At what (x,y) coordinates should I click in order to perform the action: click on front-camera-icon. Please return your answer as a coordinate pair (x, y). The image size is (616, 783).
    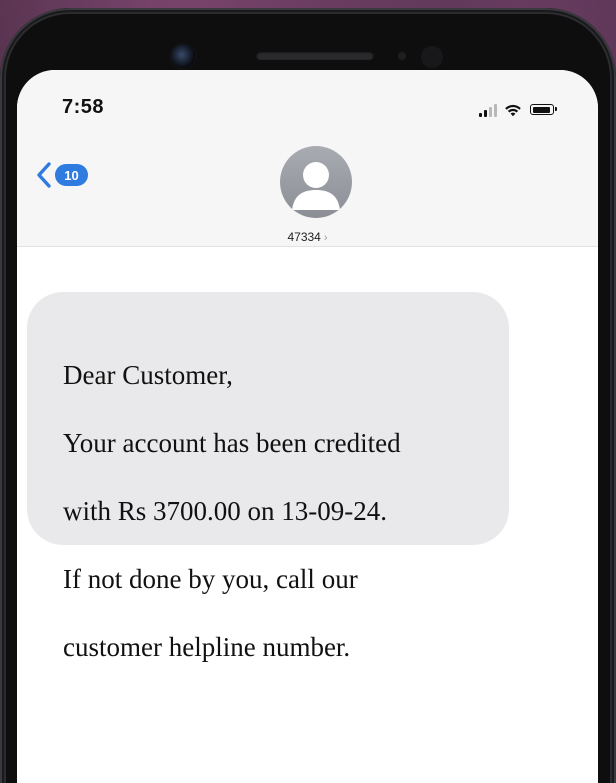
    Looking at the image, I should click on (183, 56).